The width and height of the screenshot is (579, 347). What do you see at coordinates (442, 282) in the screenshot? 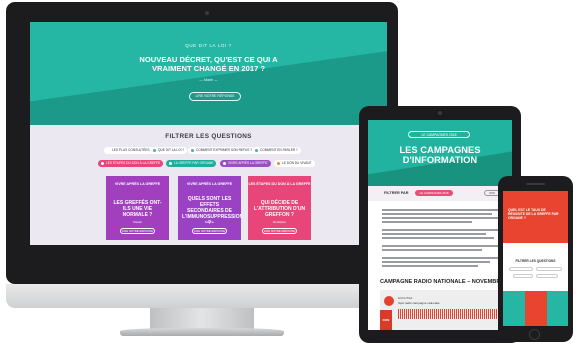
I see `tablet-section-title: CAMPAGNE RADIO NATIONALE – NOVEMBRE 2018` at bounding box center [442, 282].